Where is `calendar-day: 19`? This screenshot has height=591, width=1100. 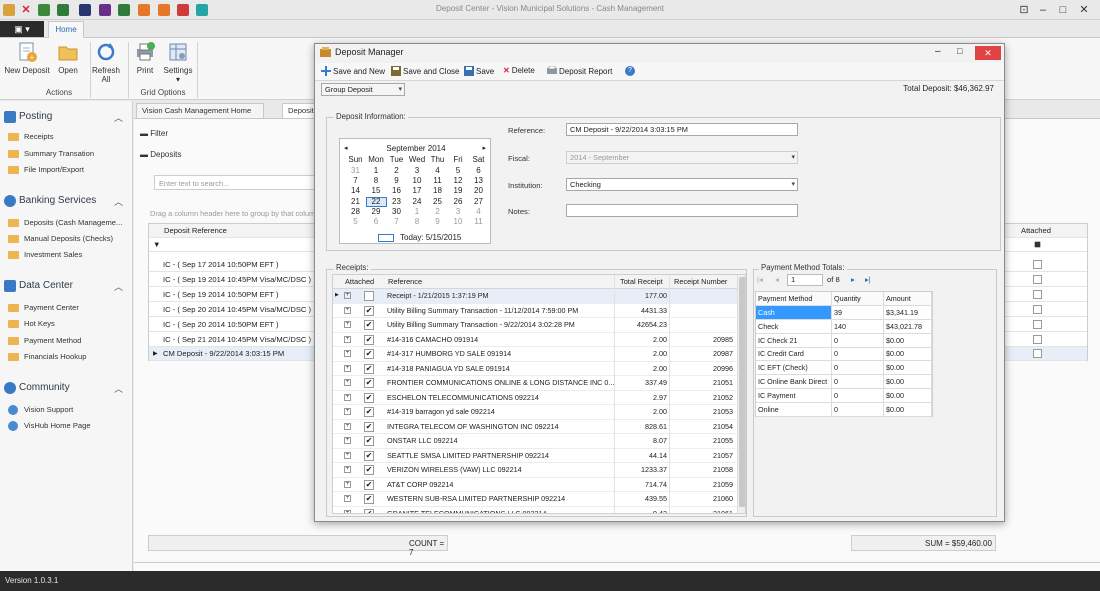
calendar-day: 19 is located at coordinates (458, 190).